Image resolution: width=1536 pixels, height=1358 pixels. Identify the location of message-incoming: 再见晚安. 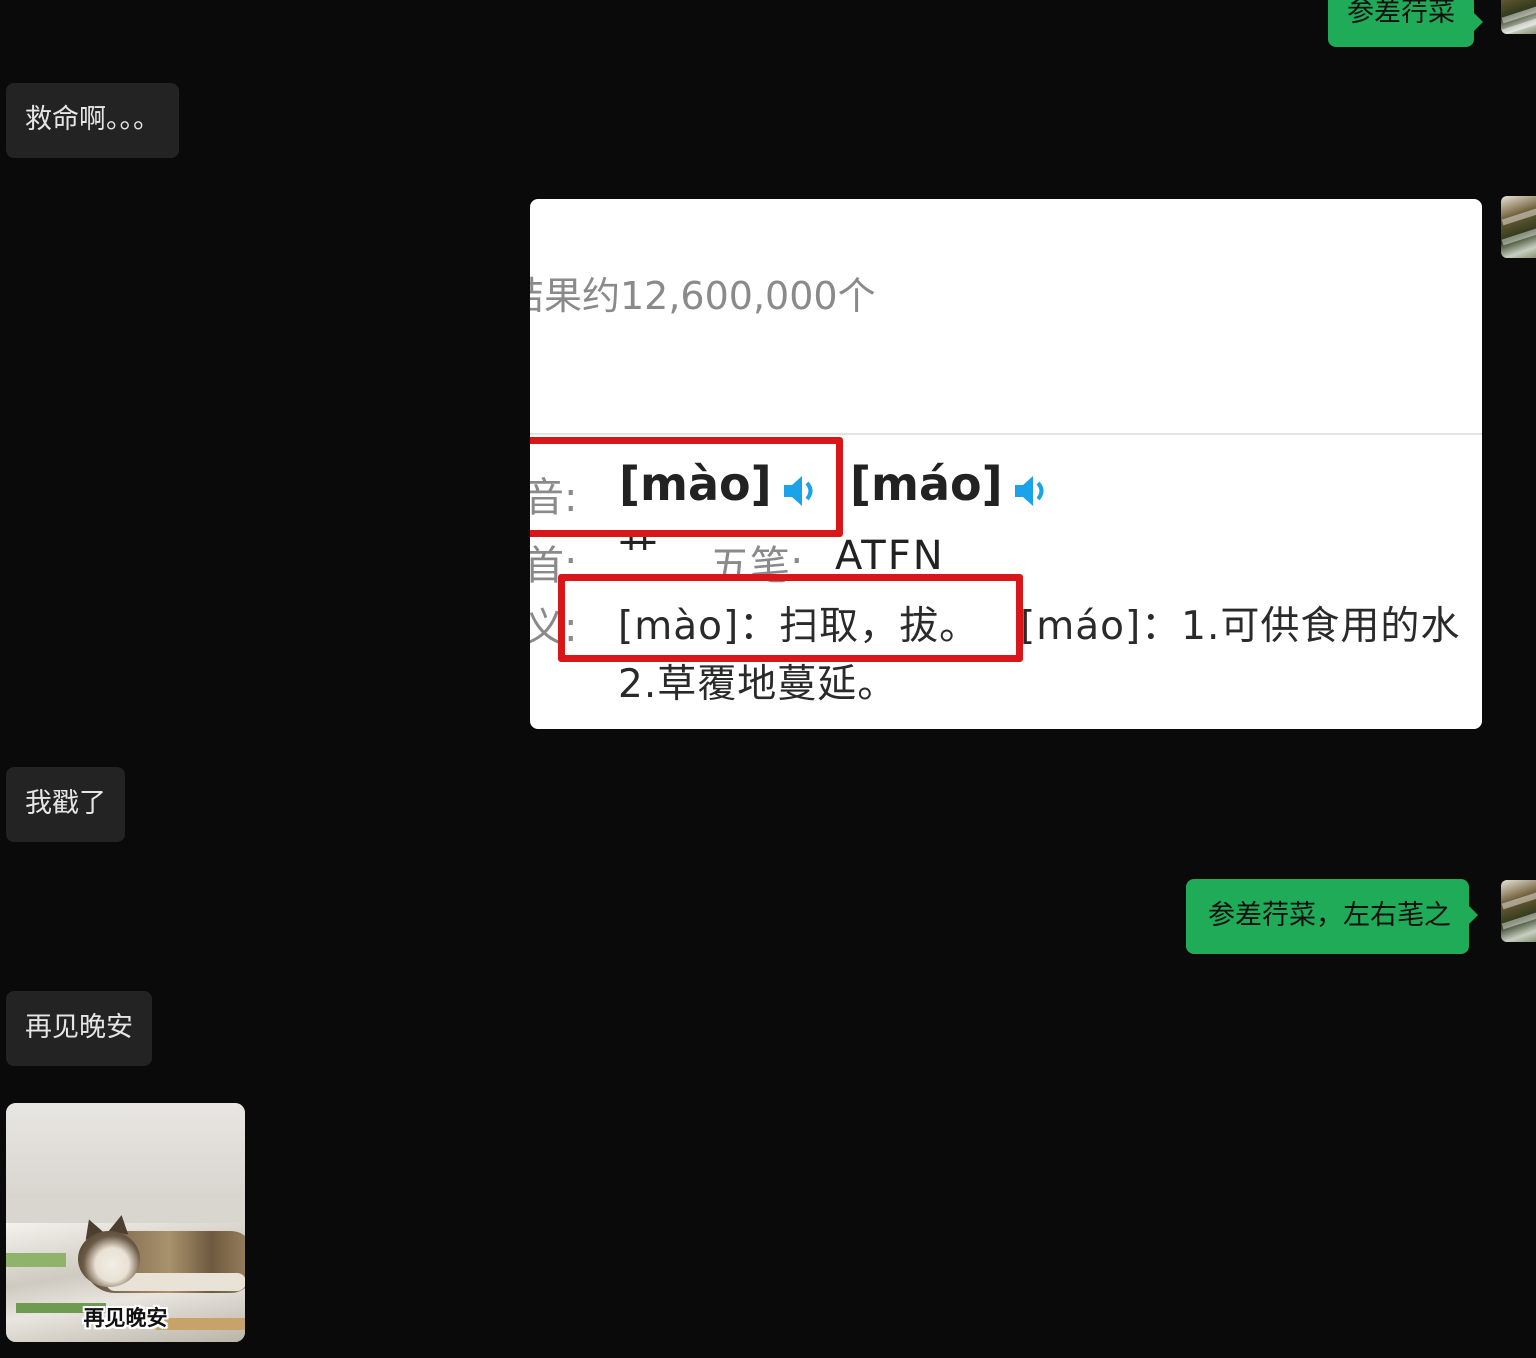
(79, 1028).